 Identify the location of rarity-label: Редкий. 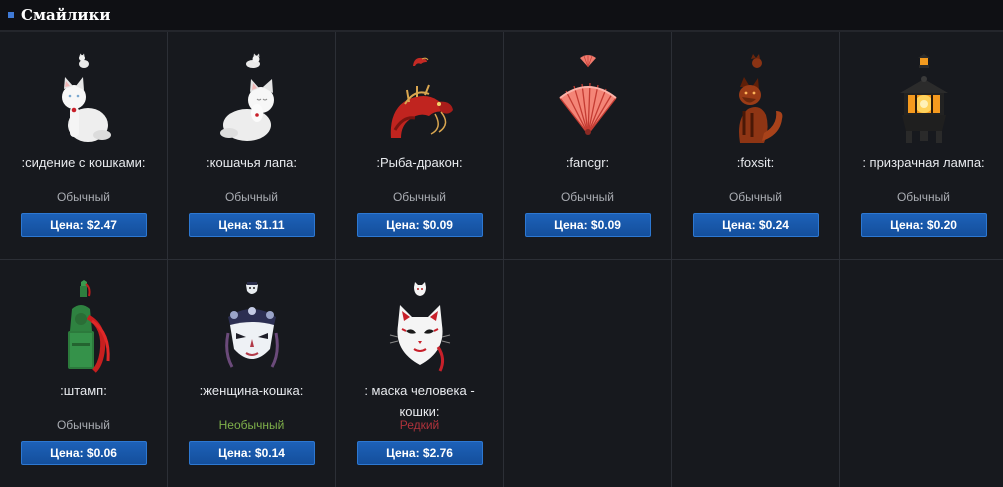
(419, 425).